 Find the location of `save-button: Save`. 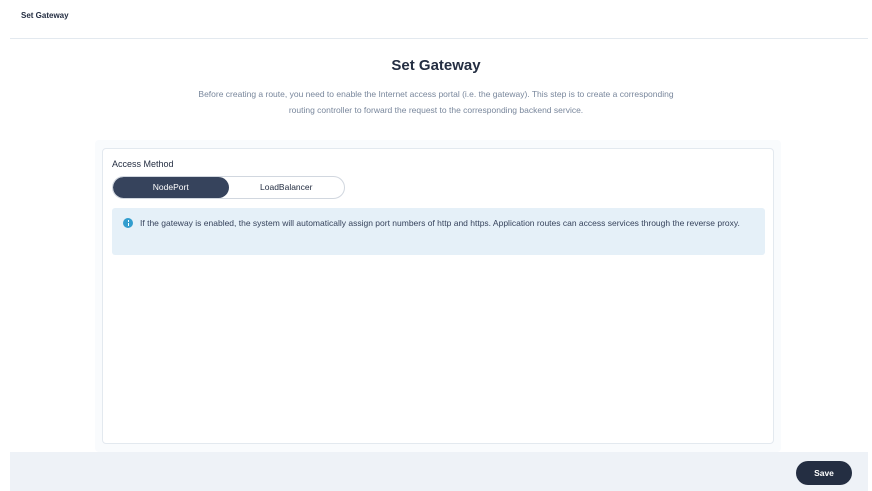

save-button: Save is located at coordinates (824, 473).